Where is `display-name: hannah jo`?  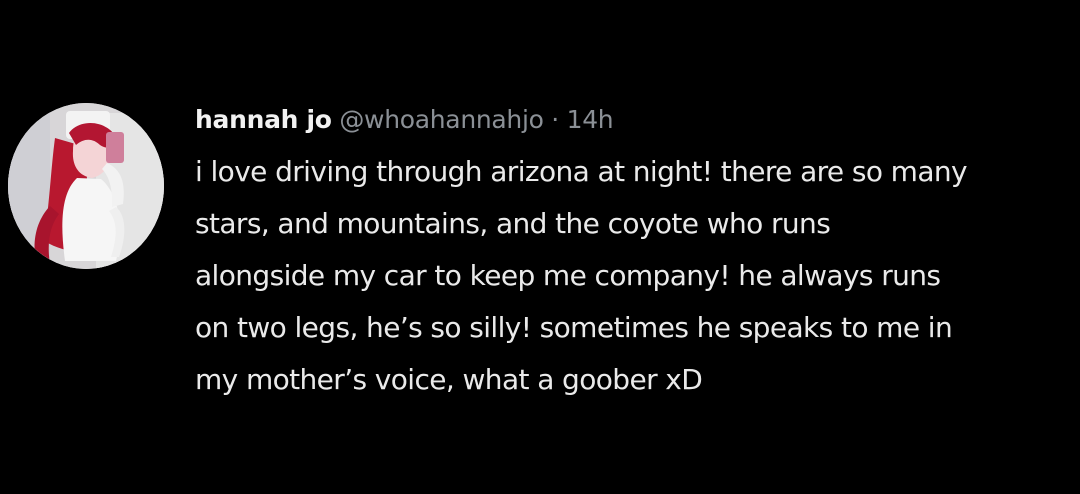 display-name: hannah jo is located at coordinates (263, 119).